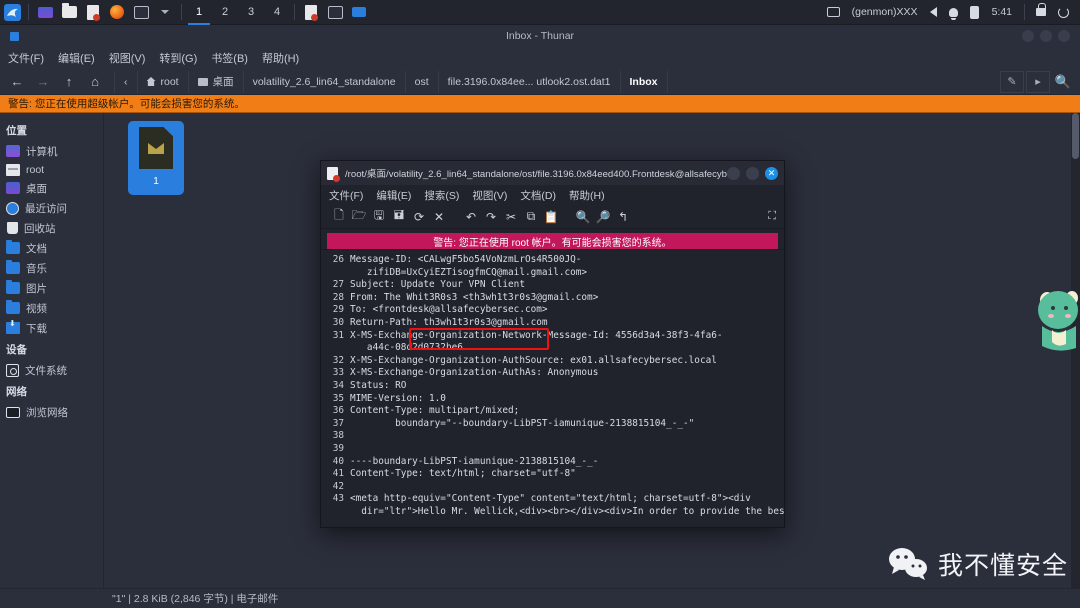  What do you see at coordinates (225, 12) in the screenshot?
I see `workspace-2: 2` at bounding box center [225, 12].